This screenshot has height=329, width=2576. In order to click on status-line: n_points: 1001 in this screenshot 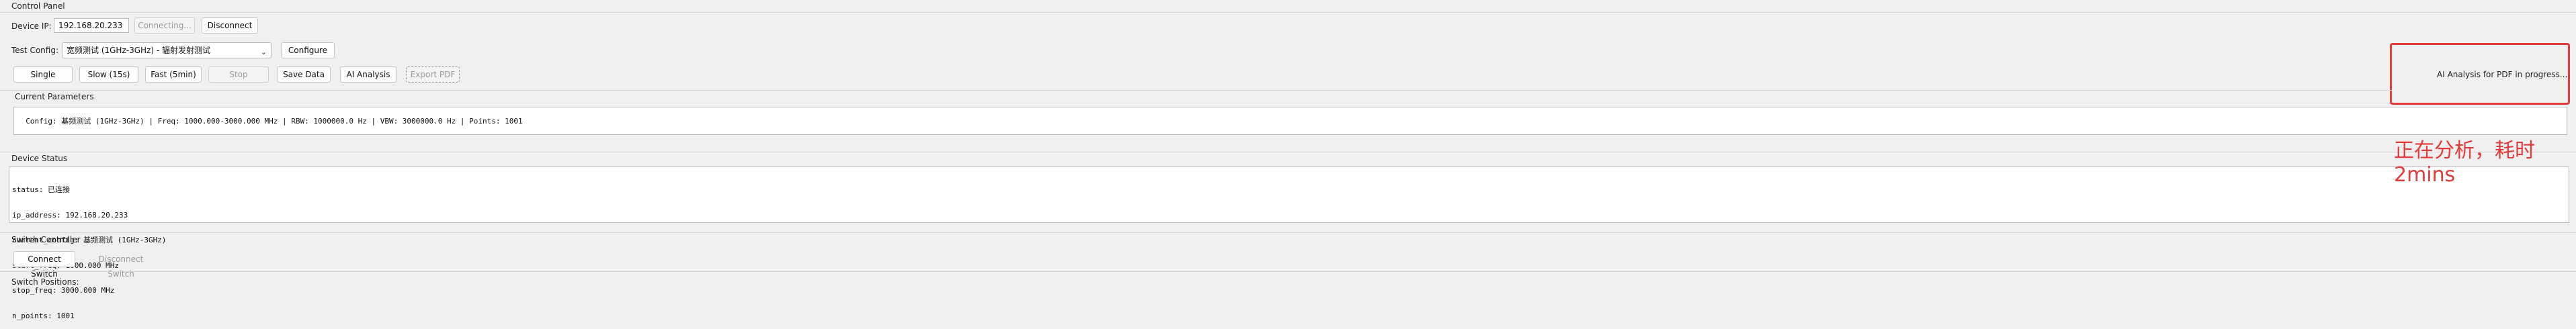, I will do `click(43, 315)`.